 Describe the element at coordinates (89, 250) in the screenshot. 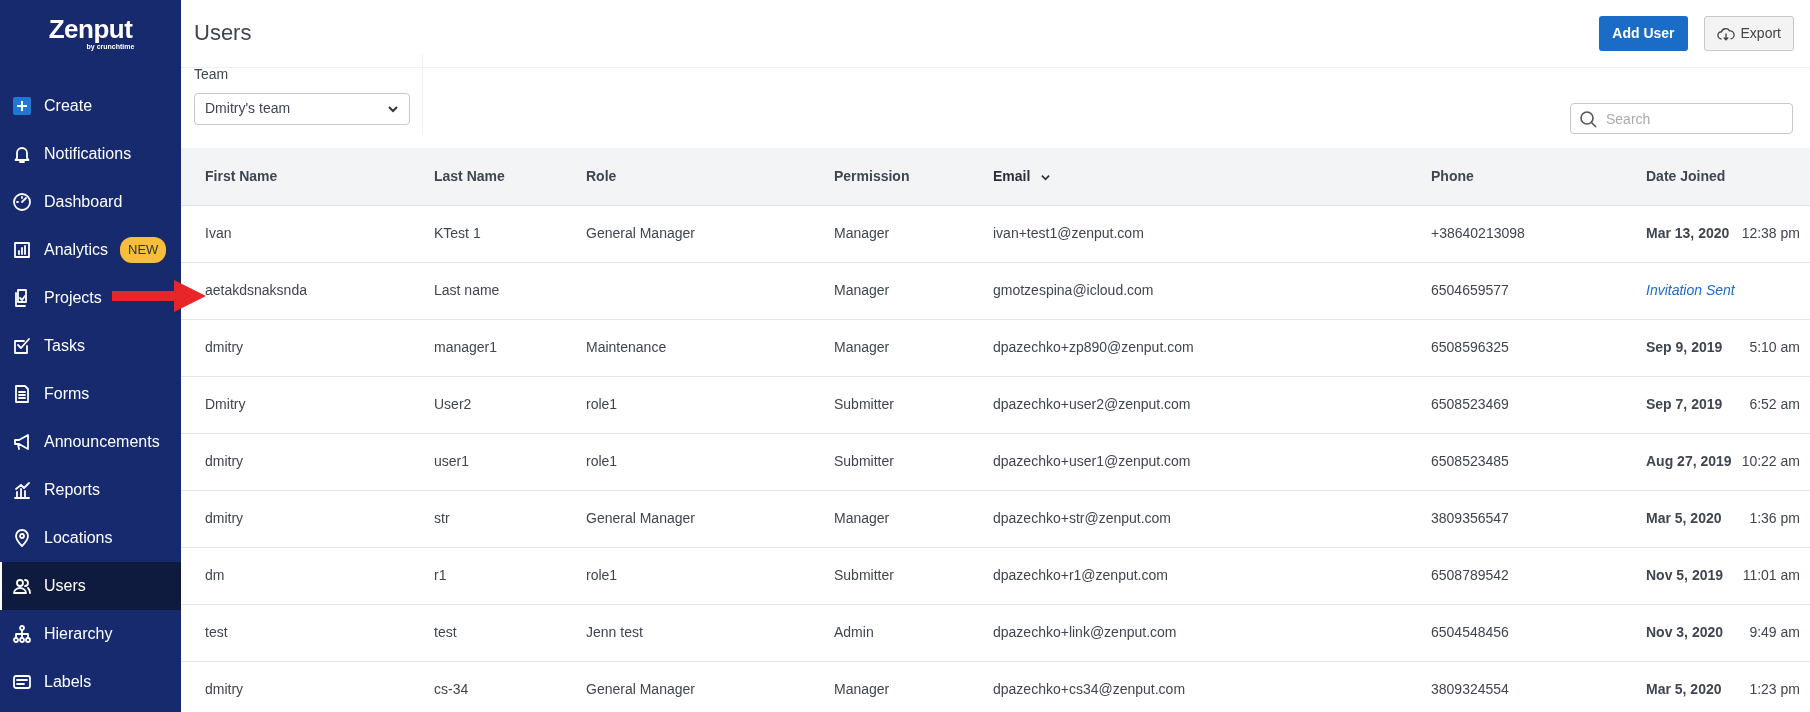

I see `sidebar-item: Analytics NEW` at that location.